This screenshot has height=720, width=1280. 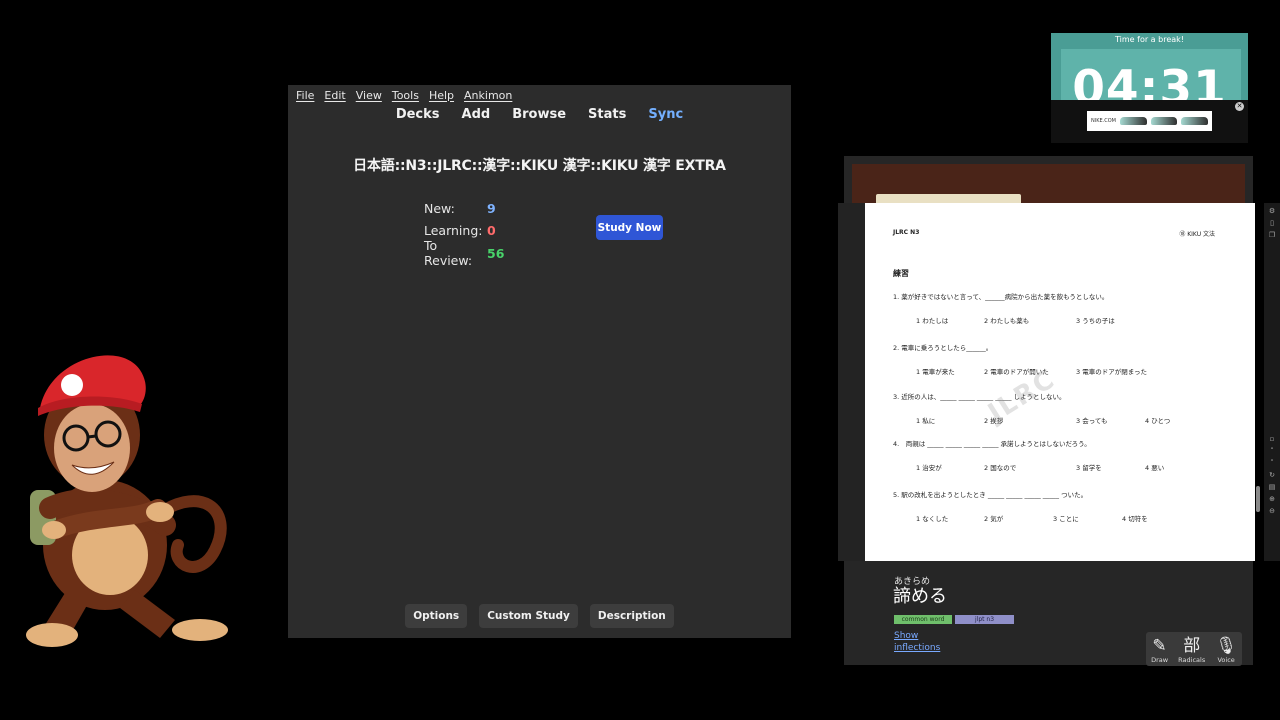 I want to click on draw-button: ✎ Draw, so click(x=1159, y=650).